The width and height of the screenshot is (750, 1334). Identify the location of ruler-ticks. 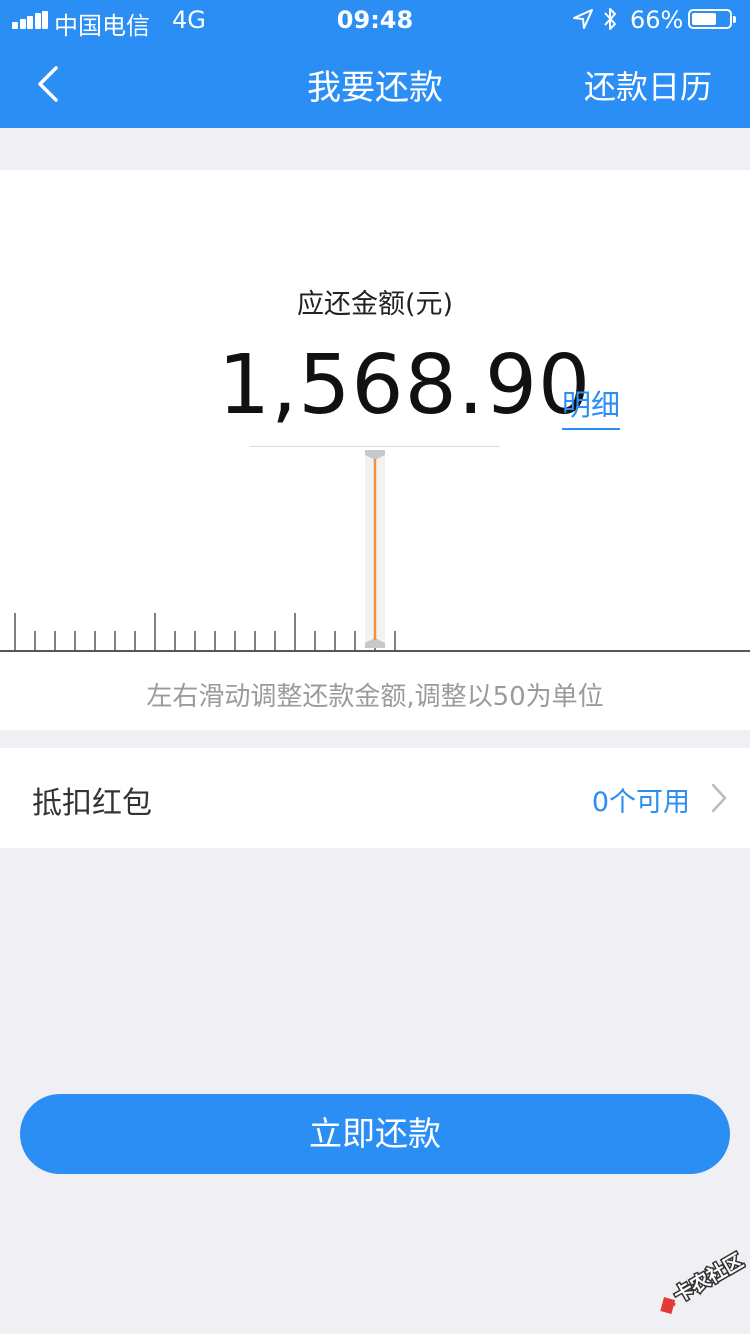
(205, 632).